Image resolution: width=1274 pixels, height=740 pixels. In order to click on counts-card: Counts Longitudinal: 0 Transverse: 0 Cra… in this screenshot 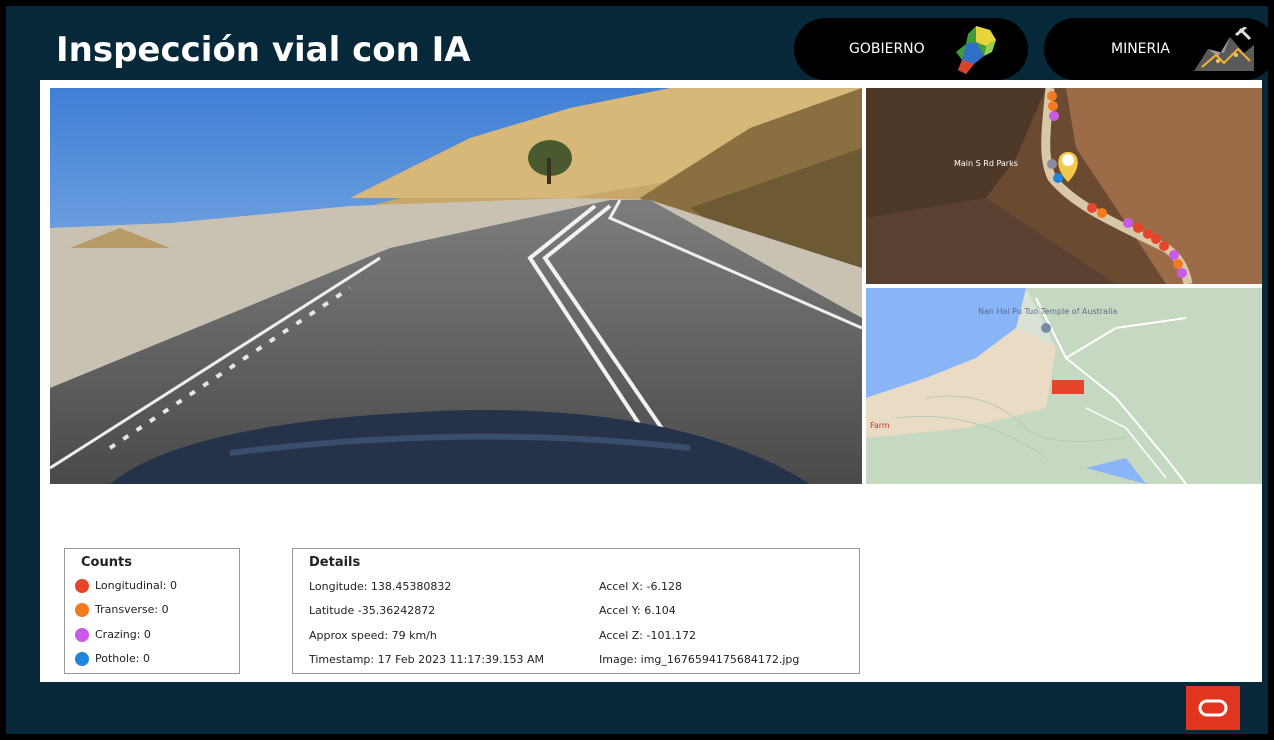, I will do `click(152, 611)`.